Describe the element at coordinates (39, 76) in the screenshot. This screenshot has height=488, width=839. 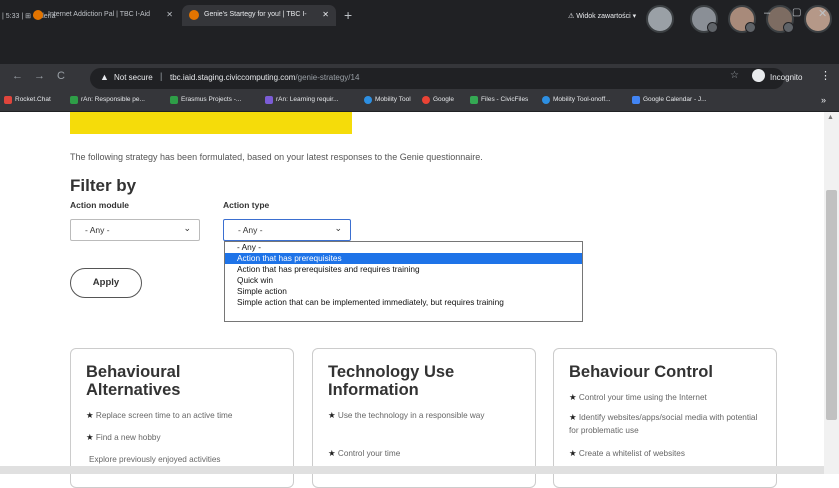
I see `forward-icon: →` at that location.